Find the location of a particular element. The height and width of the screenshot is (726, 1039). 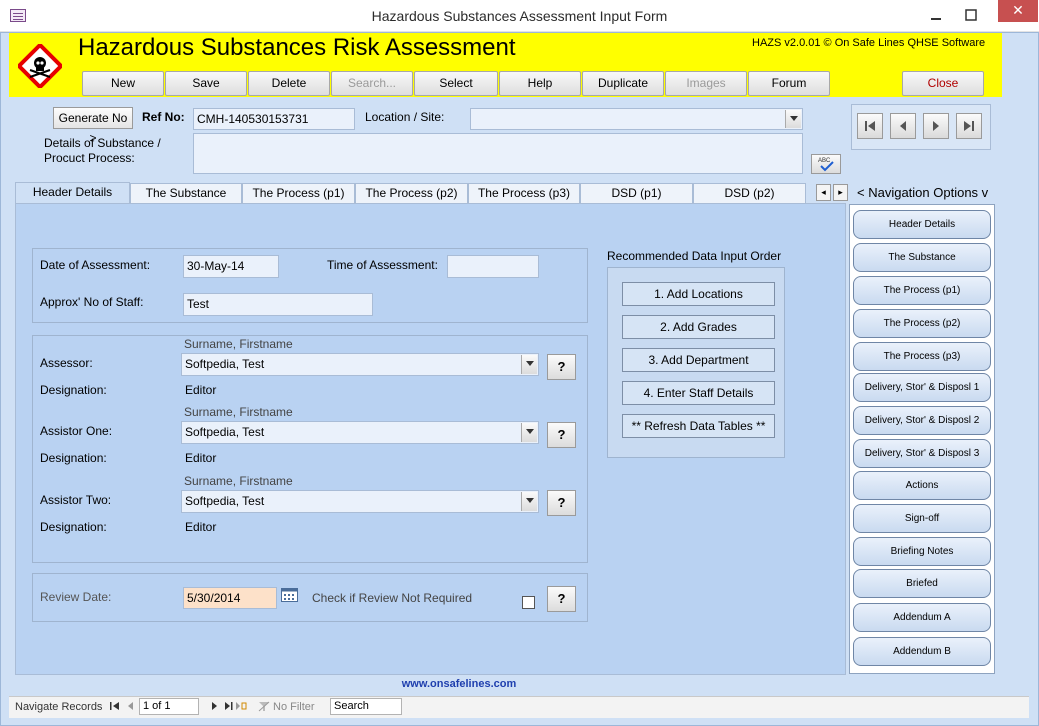

navigation-options-title: < Navigation Options v is located at coordinates (923, 192).